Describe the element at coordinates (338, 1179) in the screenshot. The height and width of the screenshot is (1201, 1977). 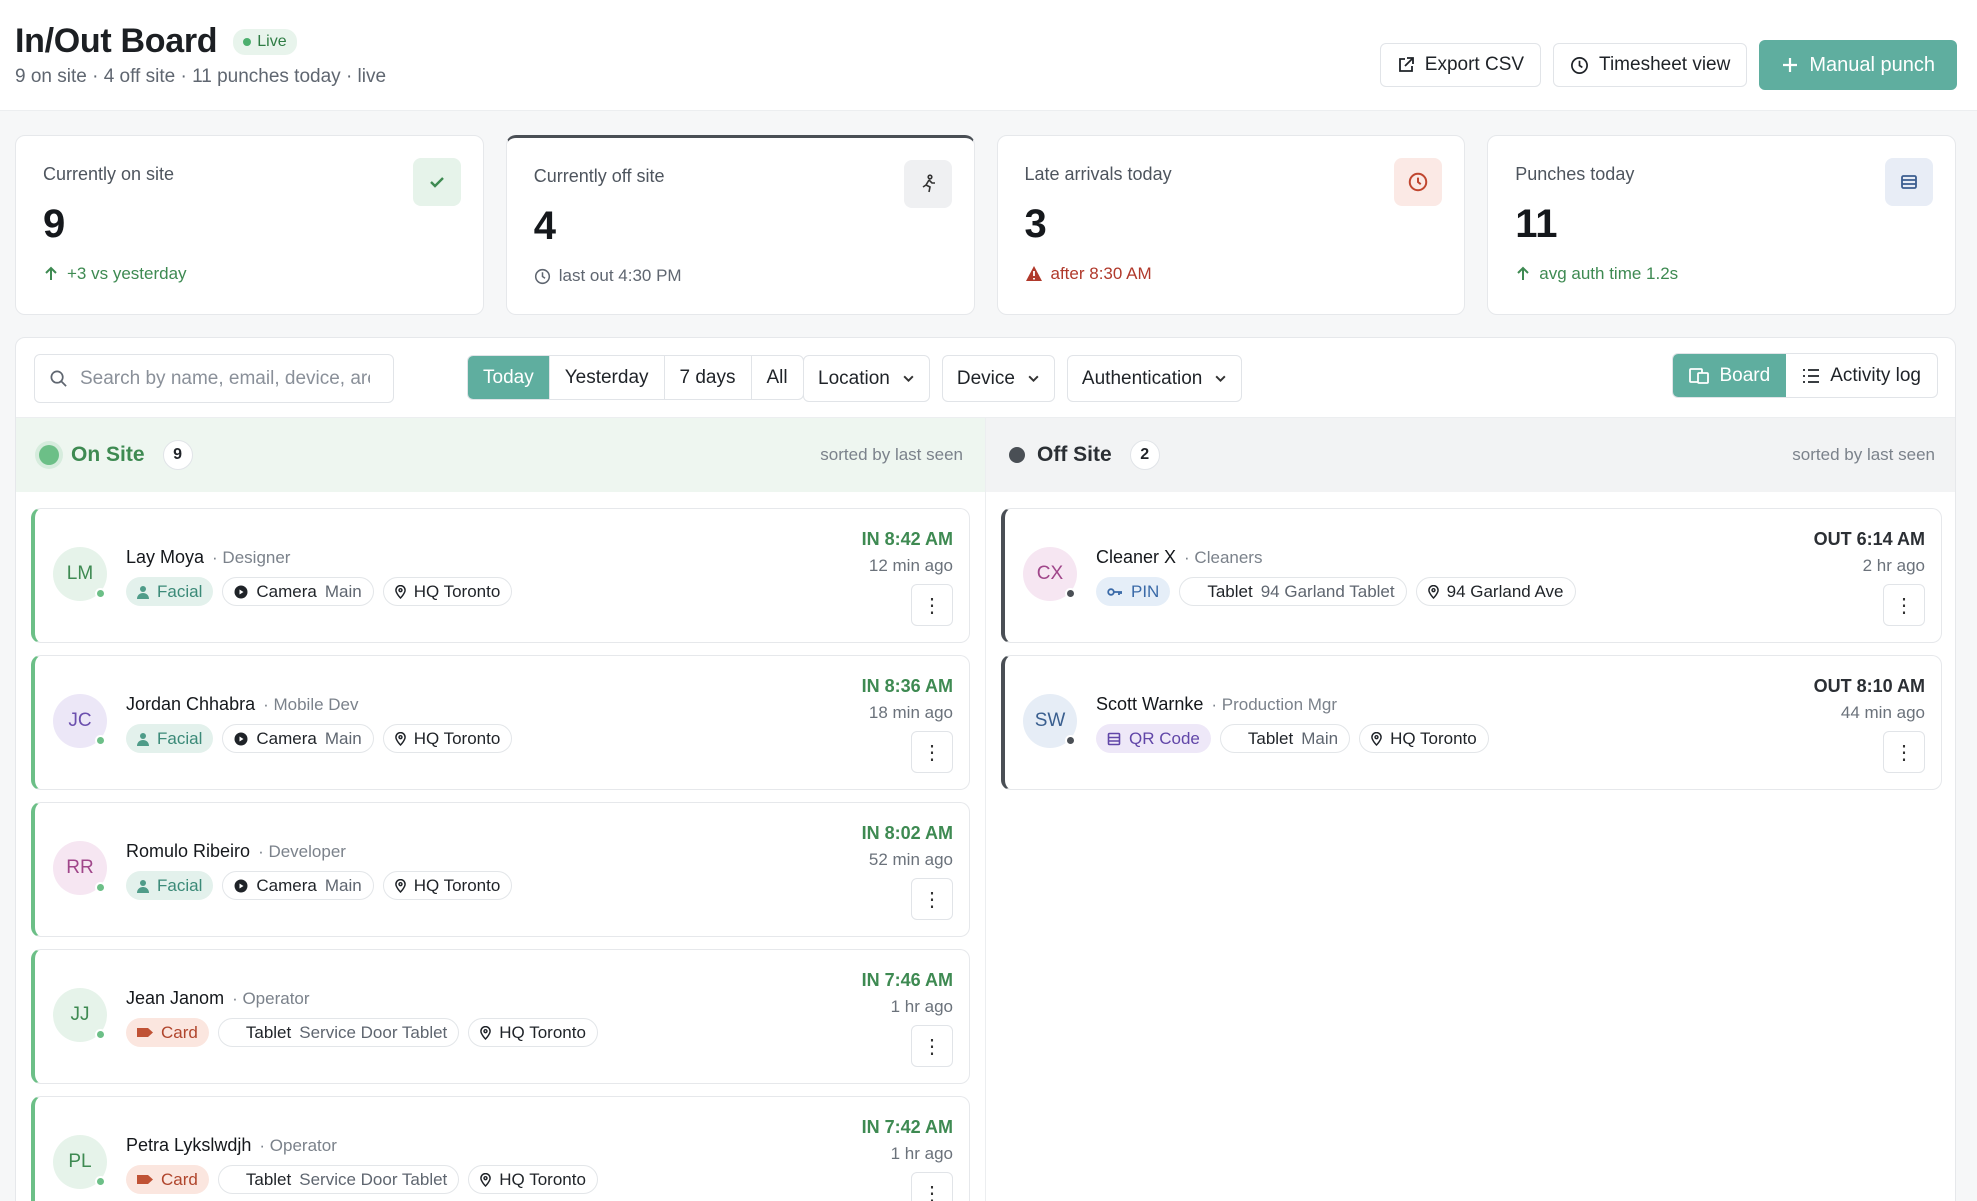
I see `device-chip: Tablet Service Door Tablet` at that location.